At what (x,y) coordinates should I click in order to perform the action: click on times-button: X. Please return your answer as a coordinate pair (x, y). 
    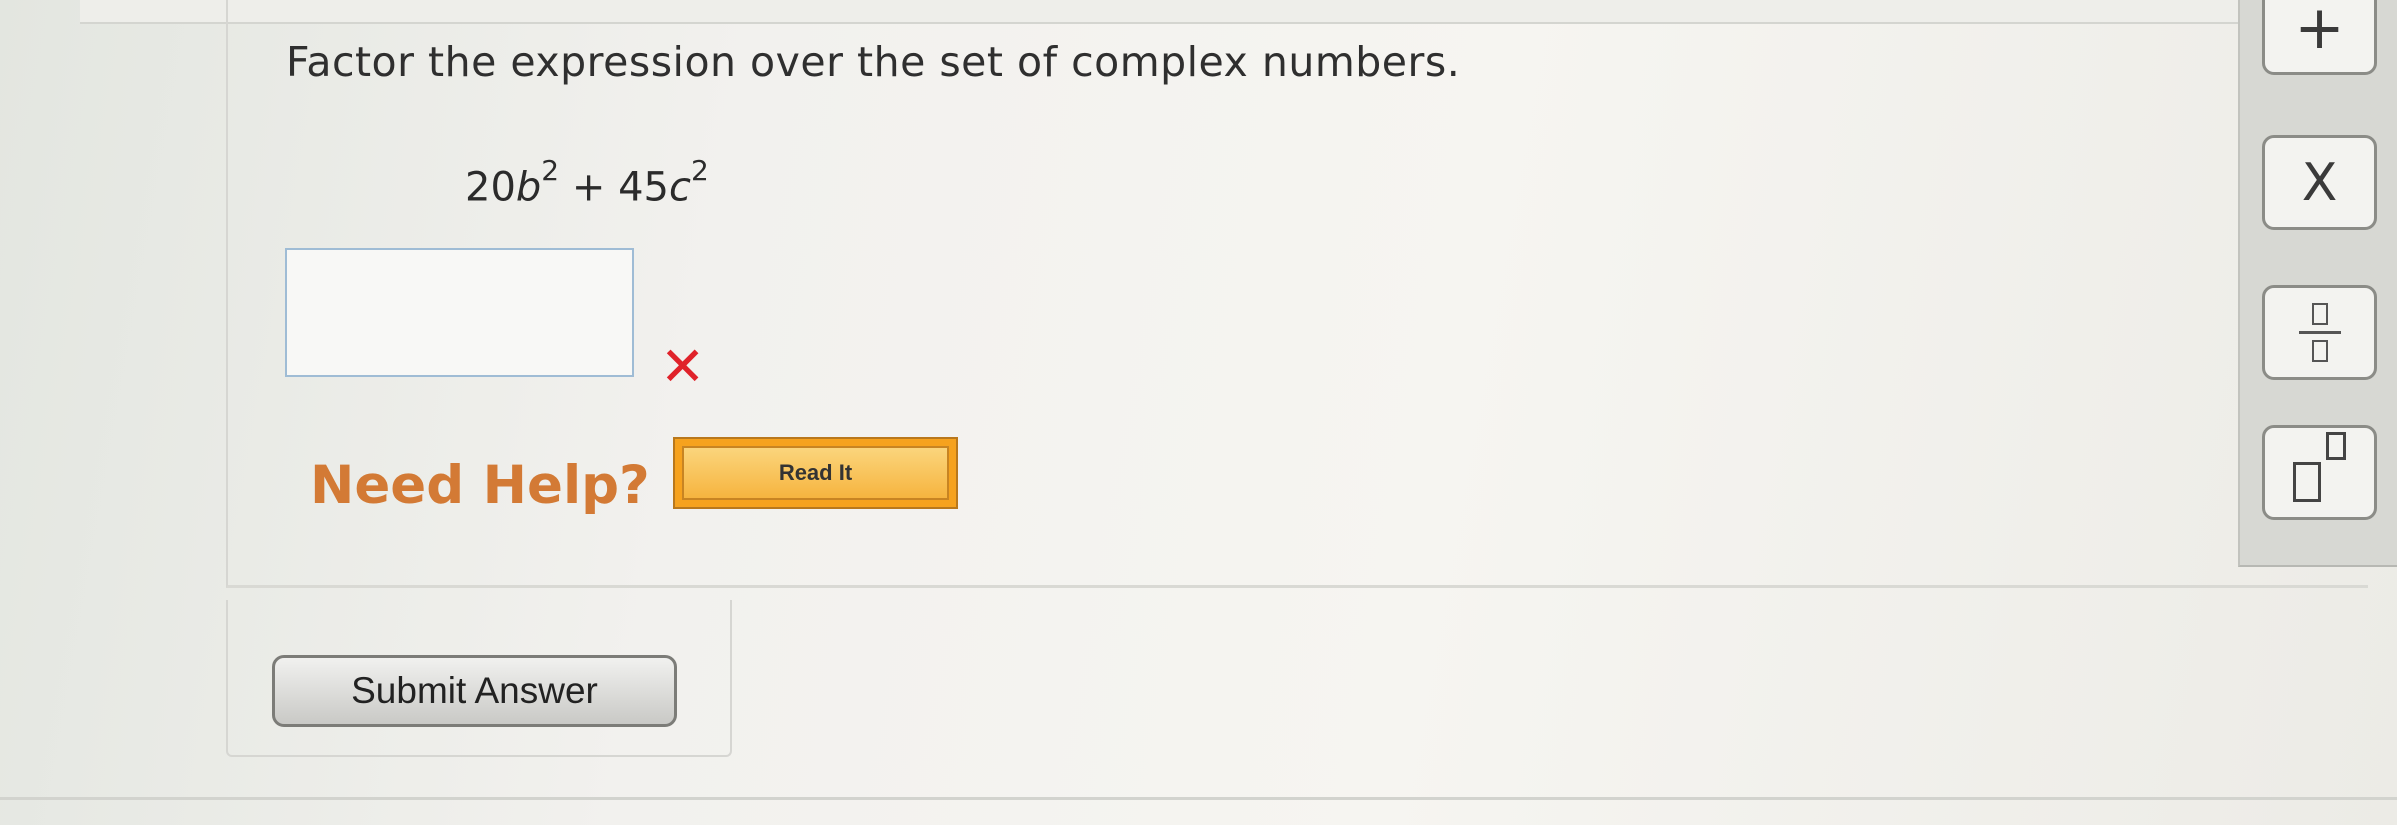
    Looking at the image, I should click on (2319, 182).